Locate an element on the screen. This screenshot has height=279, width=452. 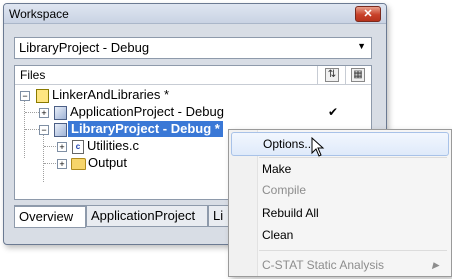
tree-row-workspace: − LinkerAndLibraries * is located at coordinates (193, 95).